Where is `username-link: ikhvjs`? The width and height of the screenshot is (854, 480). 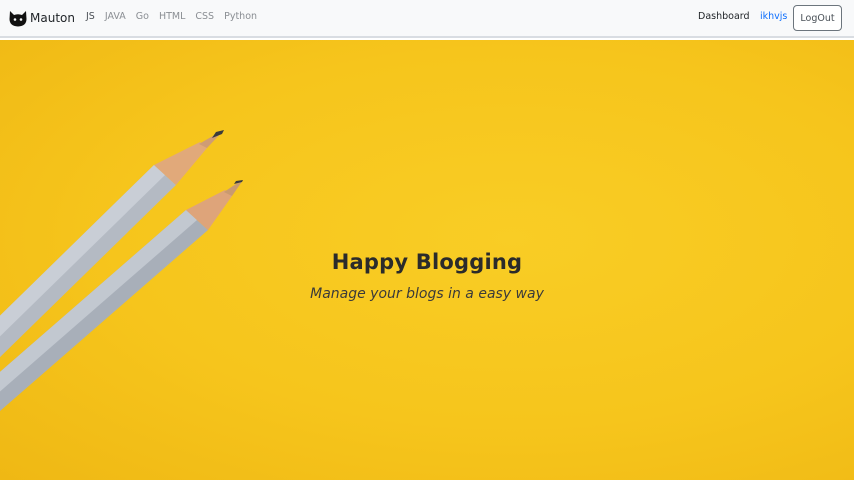
username-link: ikhvjs is located at coordinates (773, 17).